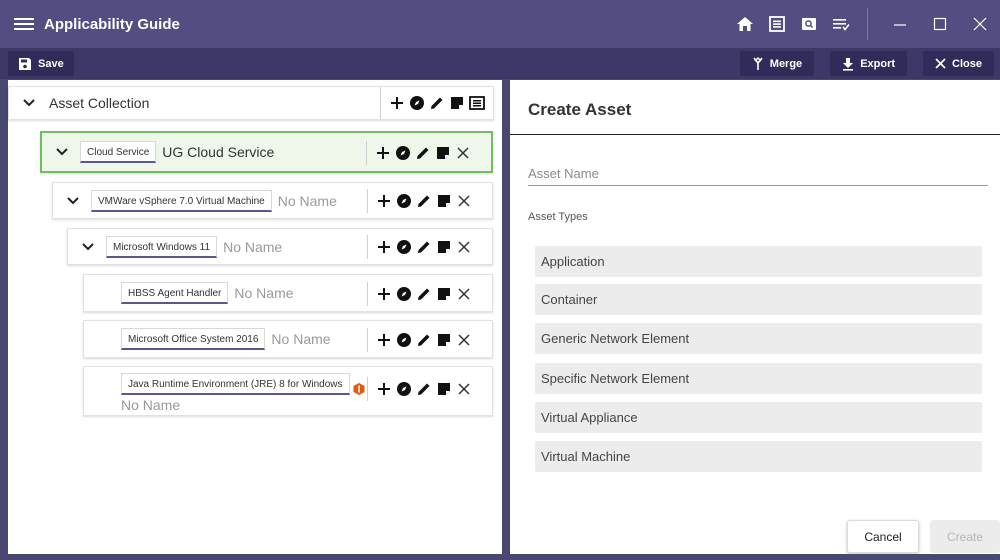 The image size is (1000, 560). What do you see at coordinates (940, 24) in the screenshot?
I see `maximize-icon` at bounding box center [940, 24].